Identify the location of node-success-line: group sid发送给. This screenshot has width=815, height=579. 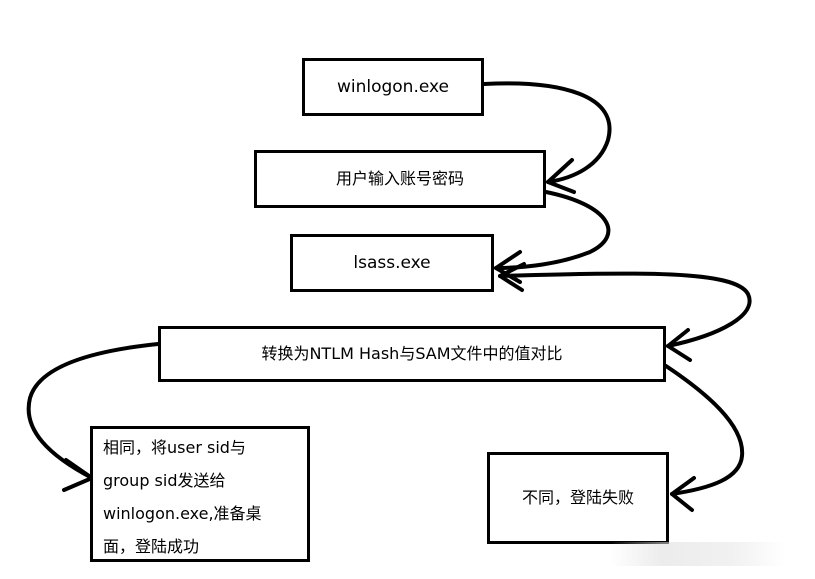
(164, 480).